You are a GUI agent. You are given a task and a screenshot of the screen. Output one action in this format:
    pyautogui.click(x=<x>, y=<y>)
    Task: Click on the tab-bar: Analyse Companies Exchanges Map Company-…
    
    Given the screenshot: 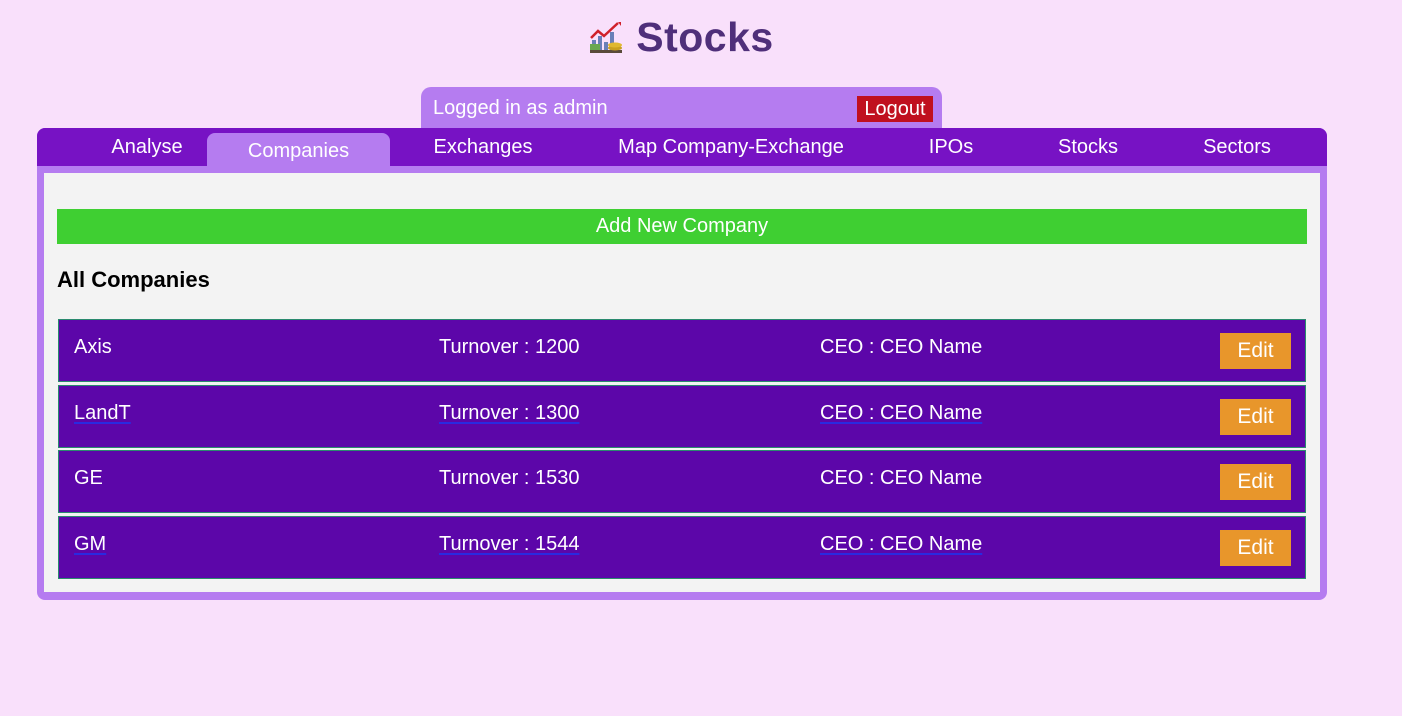 What is the action you would take?
    pyautogui.click(x=682, y=147)
    